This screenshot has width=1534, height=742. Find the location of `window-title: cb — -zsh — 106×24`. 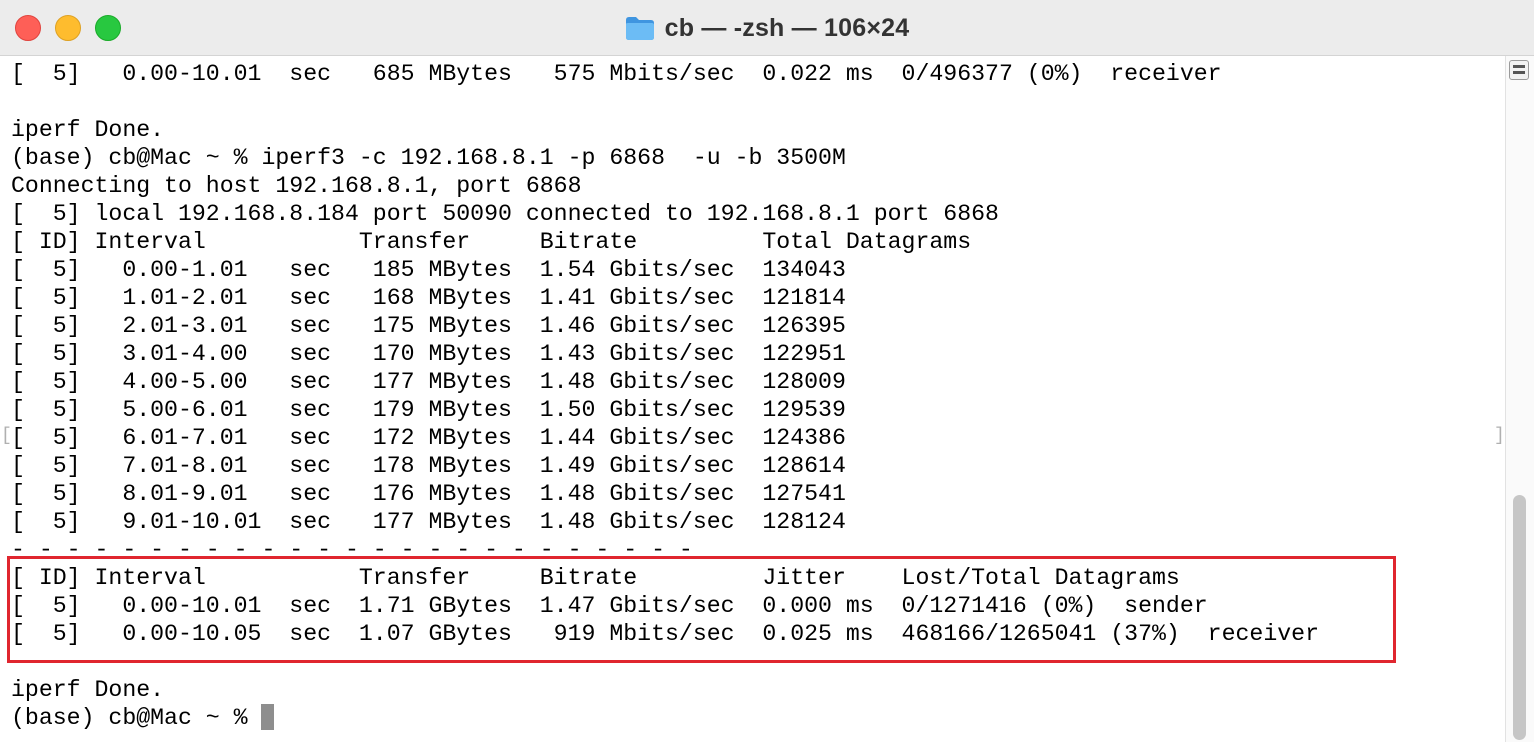

window-title: cb — -zsh — 106×24 is located at coordinates (787, 27).